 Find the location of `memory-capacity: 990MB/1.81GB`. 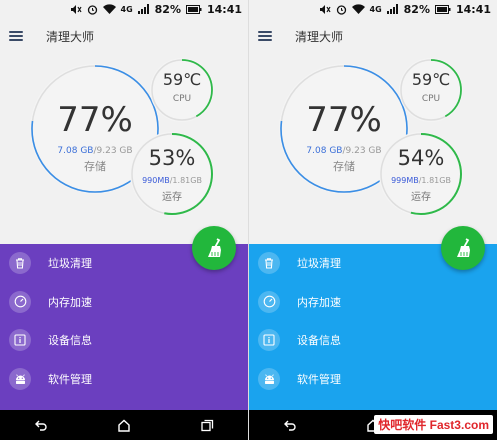

memory-capacity: 990MB/1.81GB is located at coordinates (172, 180).